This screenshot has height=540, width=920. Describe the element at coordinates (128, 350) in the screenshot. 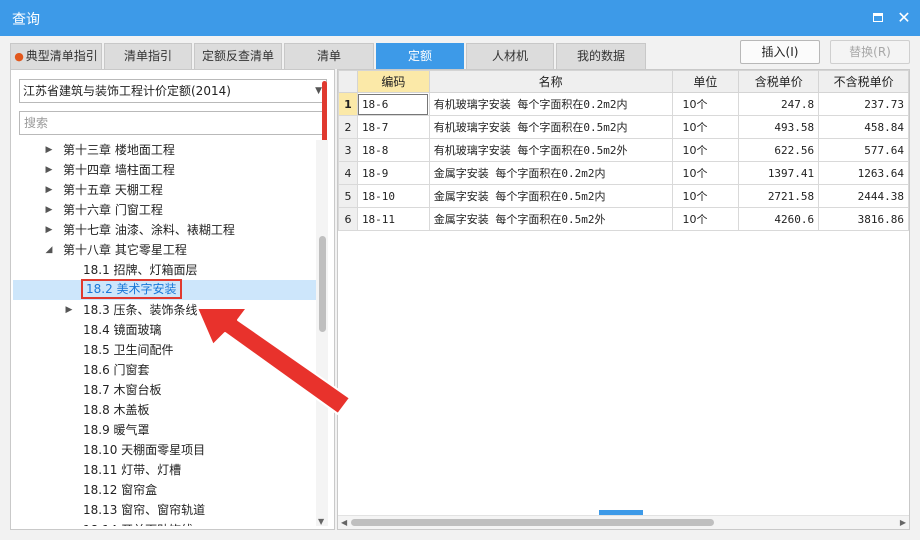

I see `tree-item-label: 18.5 卫生间配件` at that location.